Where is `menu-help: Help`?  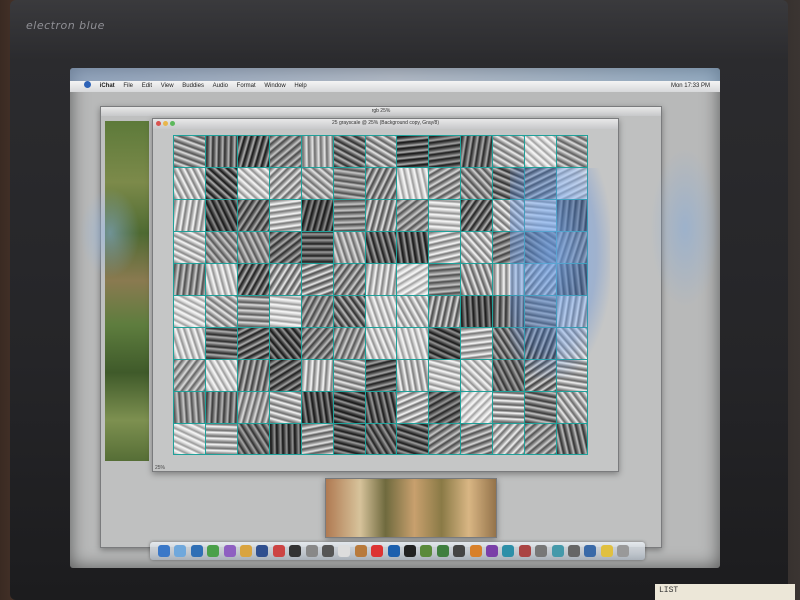
menu-help: Help is located at coordinates (300, 86).